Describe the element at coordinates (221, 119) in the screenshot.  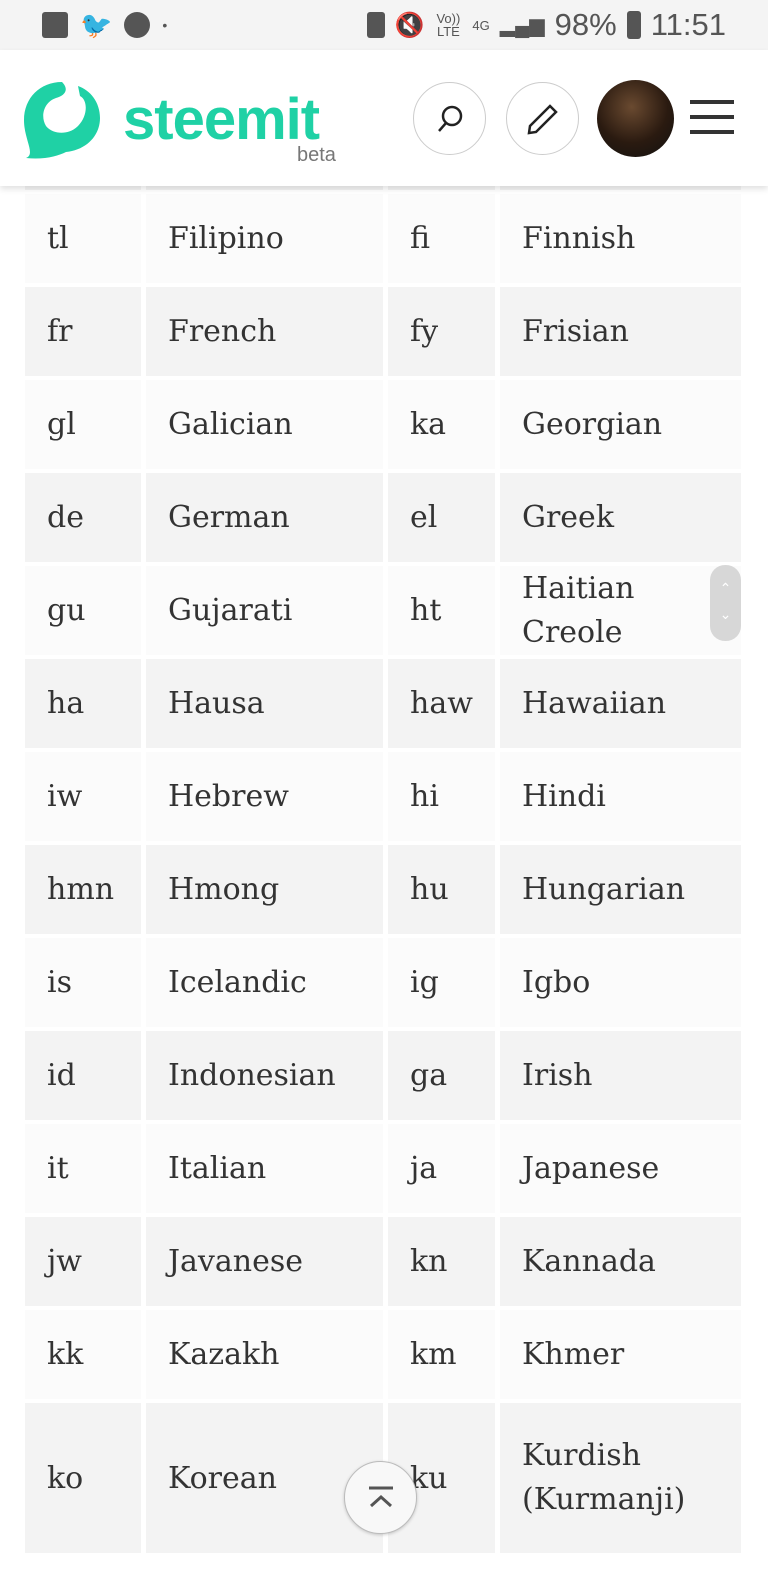
I see `brand-name: steemit` at that location.